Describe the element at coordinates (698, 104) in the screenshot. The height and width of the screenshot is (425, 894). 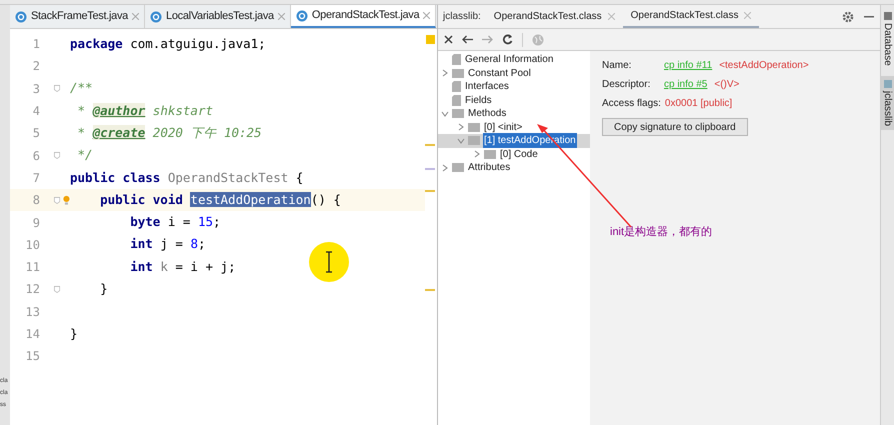
I see `field-value: 0x0001 [public]` at that location.